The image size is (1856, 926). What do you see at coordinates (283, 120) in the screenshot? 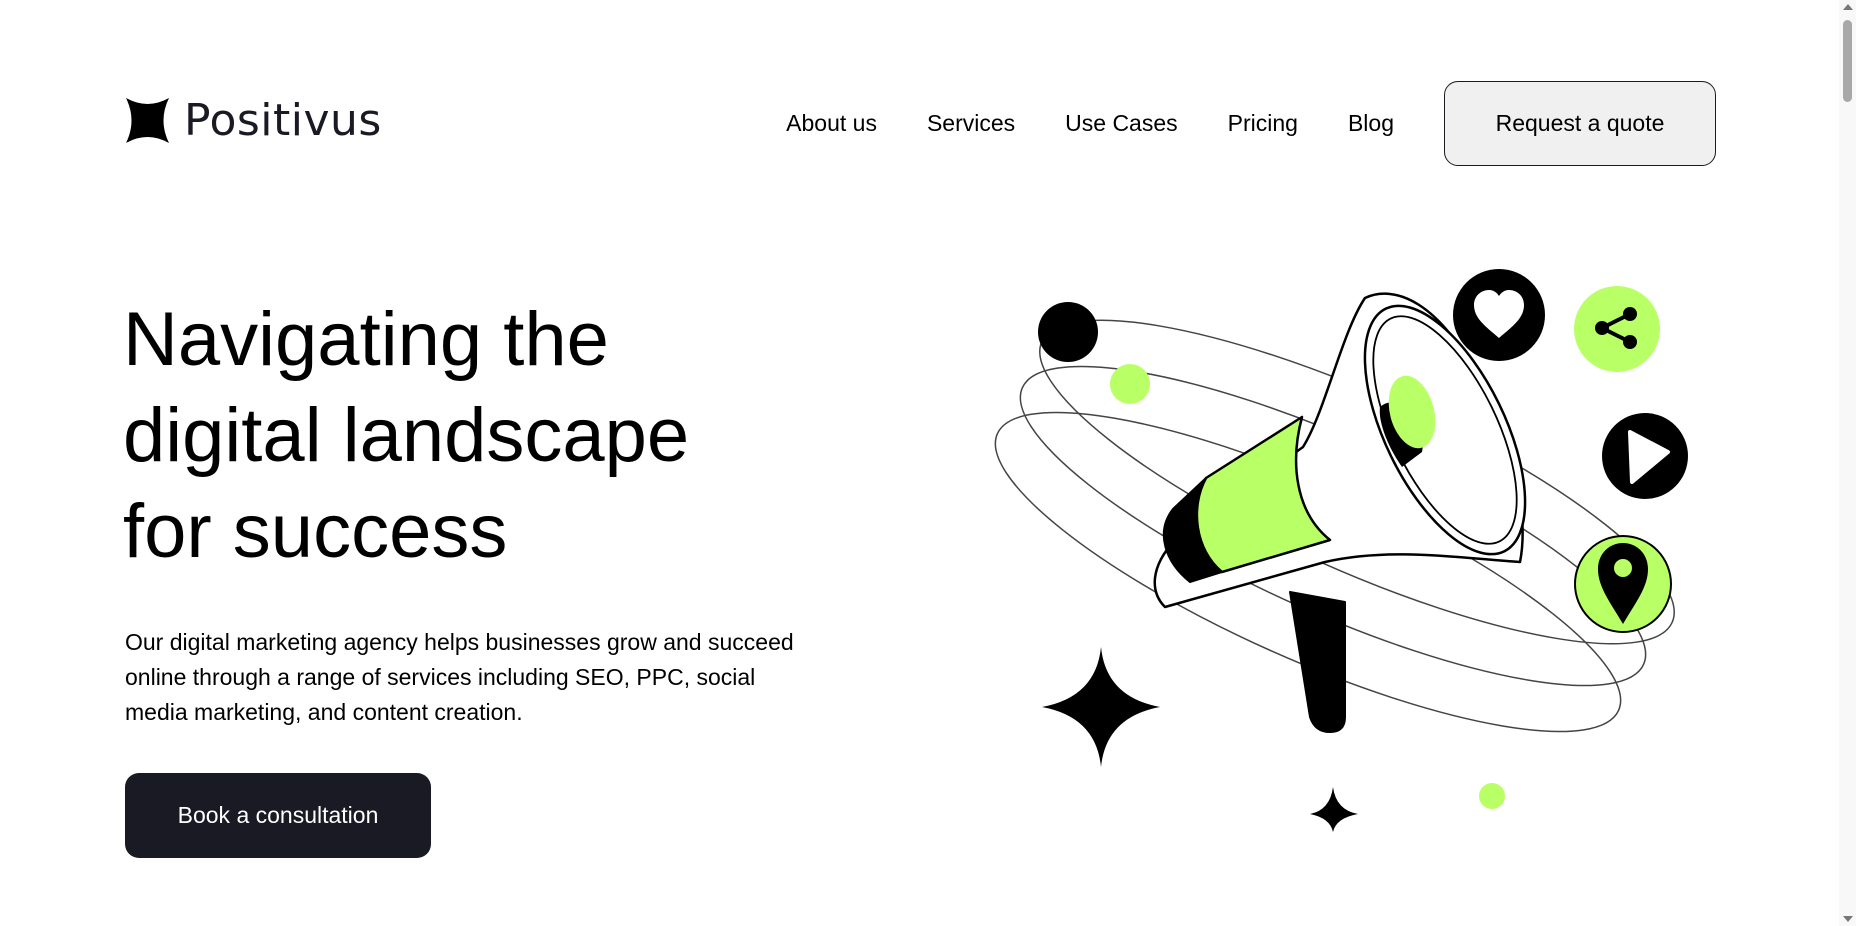
I see `brand-name: Positivus` at bounding box center [283, 120].